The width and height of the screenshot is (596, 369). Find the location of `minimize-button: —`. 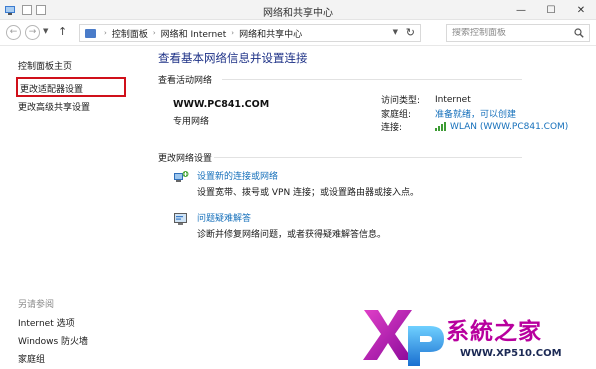

minimize-button: — is located at coordinates (521, 10).